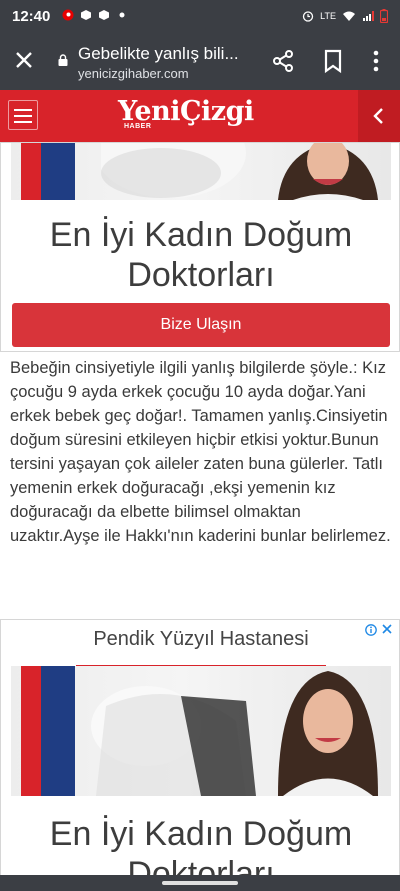 This screenshot has height=891, width=400. I want to click on status-time: 12:40, so click(31, 16).